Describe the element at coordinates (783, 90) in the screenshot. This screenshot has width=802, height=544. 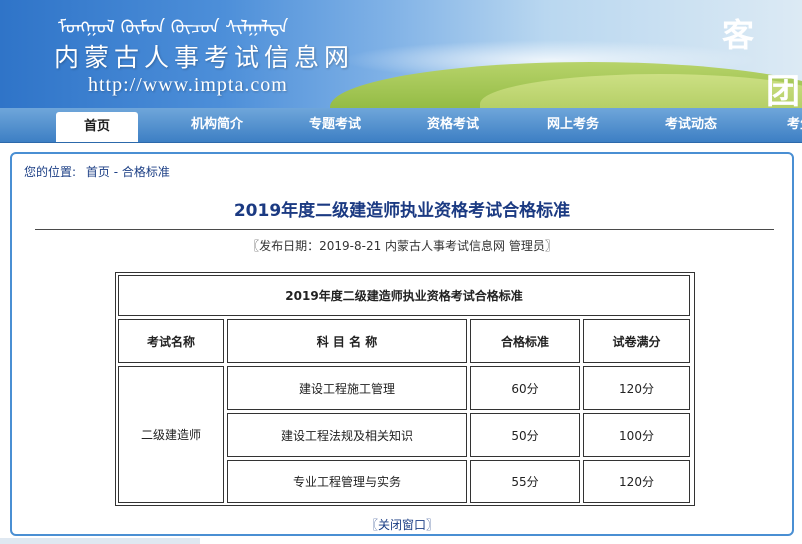
I see `banner-corner-text-2: 团` at that location.